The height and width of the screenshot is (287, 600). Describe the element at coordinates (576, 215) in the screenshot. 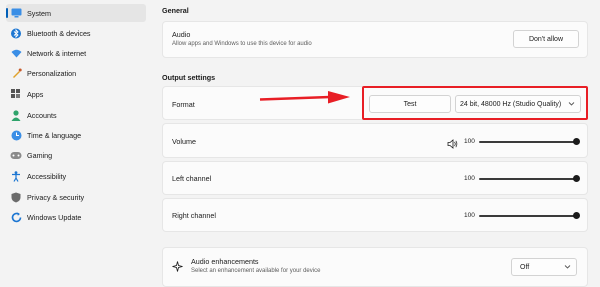

I see `right-channel-slider-thumb` at that location.